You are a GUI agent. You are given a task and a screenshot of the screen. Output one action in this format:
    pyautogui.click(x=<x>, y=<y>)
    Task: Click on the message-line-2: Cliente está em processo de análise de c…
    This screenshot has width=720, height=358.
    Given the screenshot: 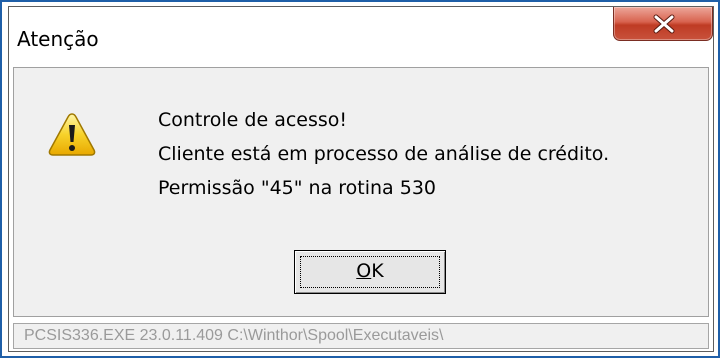 What is the action you would take?
    pyautogui.click(x=384, y=154)
    